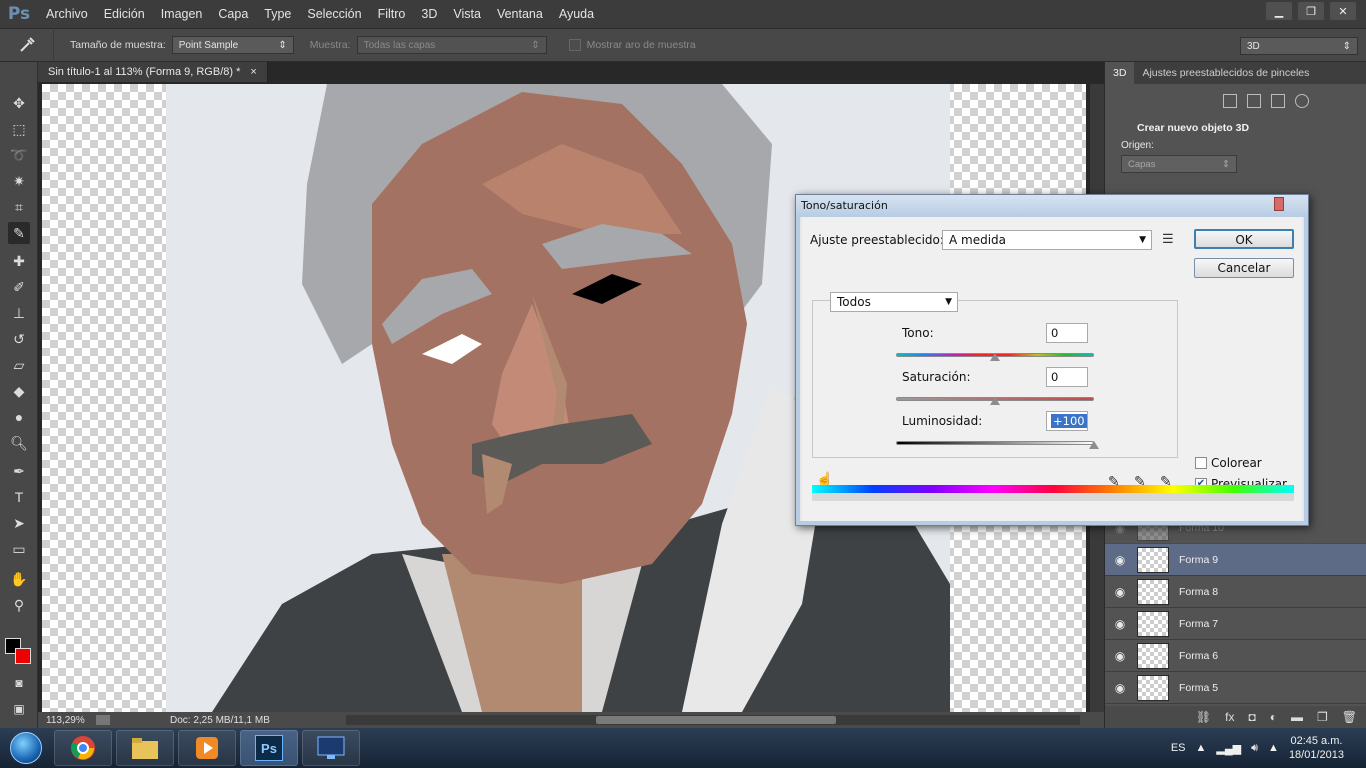 This screenshot has height=768, width=1366. What do you see at coordinates (27, 45) in the screenshot?
I see `eyedropper-tool-preset` at bounding box center [27, 45].